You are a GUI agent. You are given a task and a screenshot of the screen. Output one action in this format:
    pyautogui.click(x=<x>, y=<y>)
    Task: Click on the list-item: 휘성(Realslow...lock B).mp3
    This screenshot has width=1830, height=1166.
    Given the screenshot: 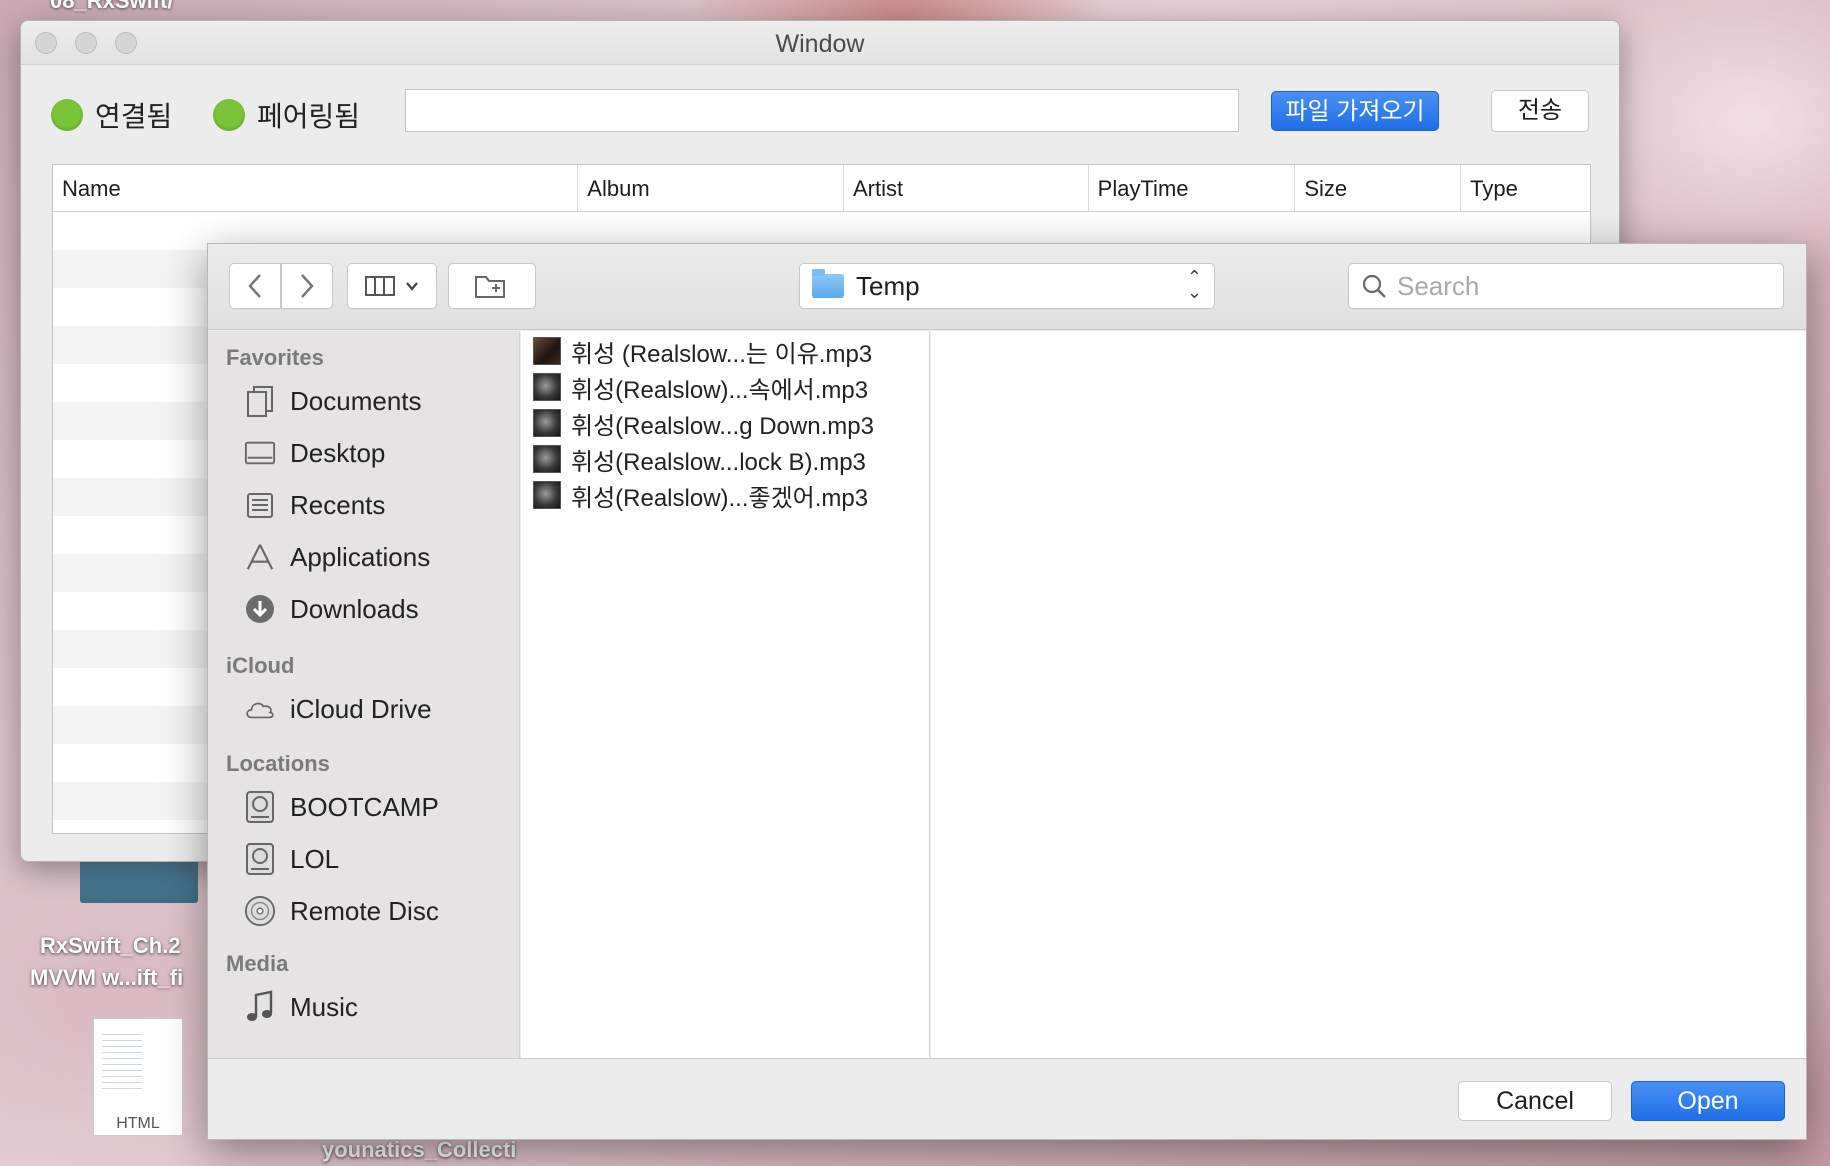 What is the action you would take?
    pyautogui.click(x=725, y=459)
    